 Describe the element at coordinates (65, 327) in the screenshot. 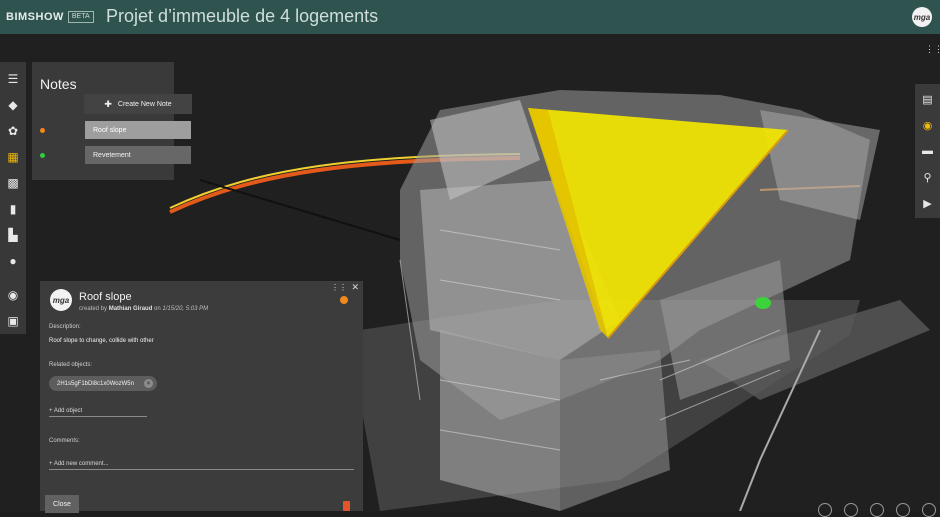

I see `description-label: Description:` at that location.